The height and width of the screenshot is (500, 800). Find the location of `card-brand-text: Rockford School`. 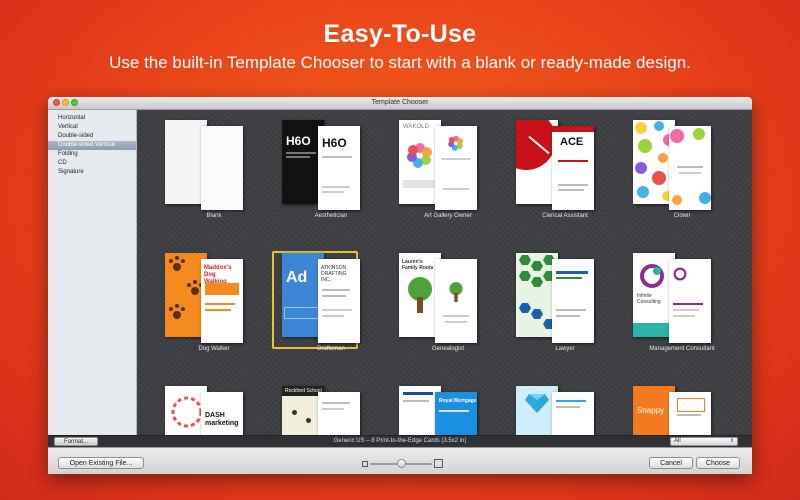

card-brand-text: Rockford School is located at coordinates (303, 391).